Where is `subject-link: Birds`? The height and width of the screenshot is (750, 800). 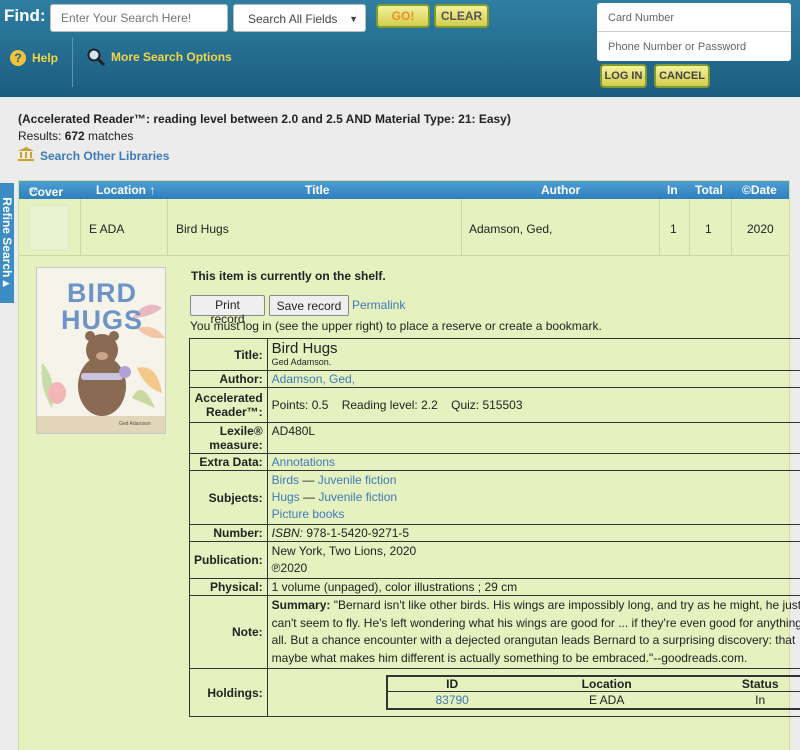 subject-link: Birds is located at coordinates (285, 480).